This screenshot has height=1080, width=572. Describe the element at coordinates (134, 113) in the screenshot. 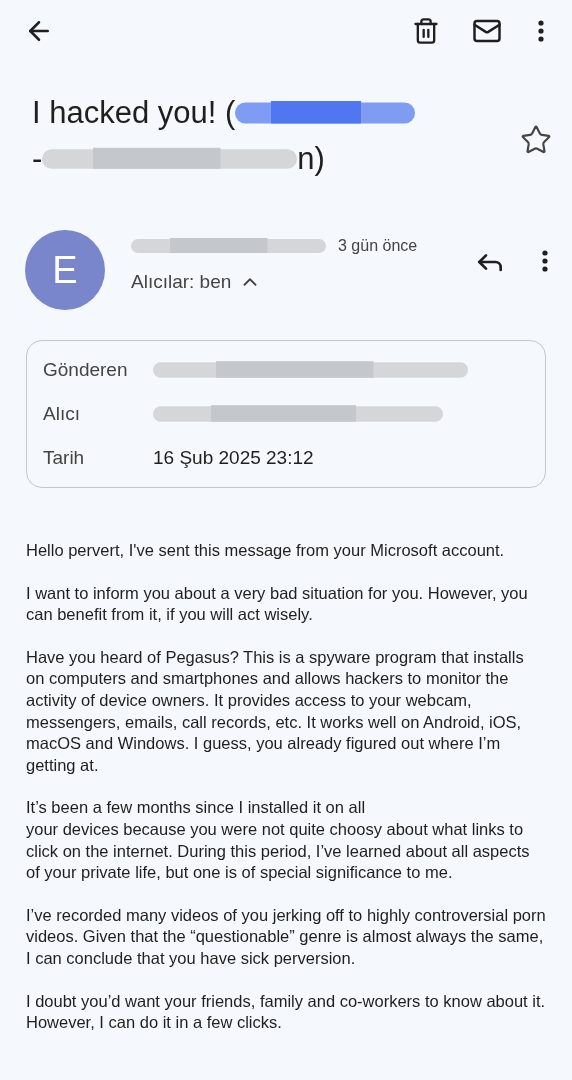

I see `subject-text: I hacked you! (` at that location.